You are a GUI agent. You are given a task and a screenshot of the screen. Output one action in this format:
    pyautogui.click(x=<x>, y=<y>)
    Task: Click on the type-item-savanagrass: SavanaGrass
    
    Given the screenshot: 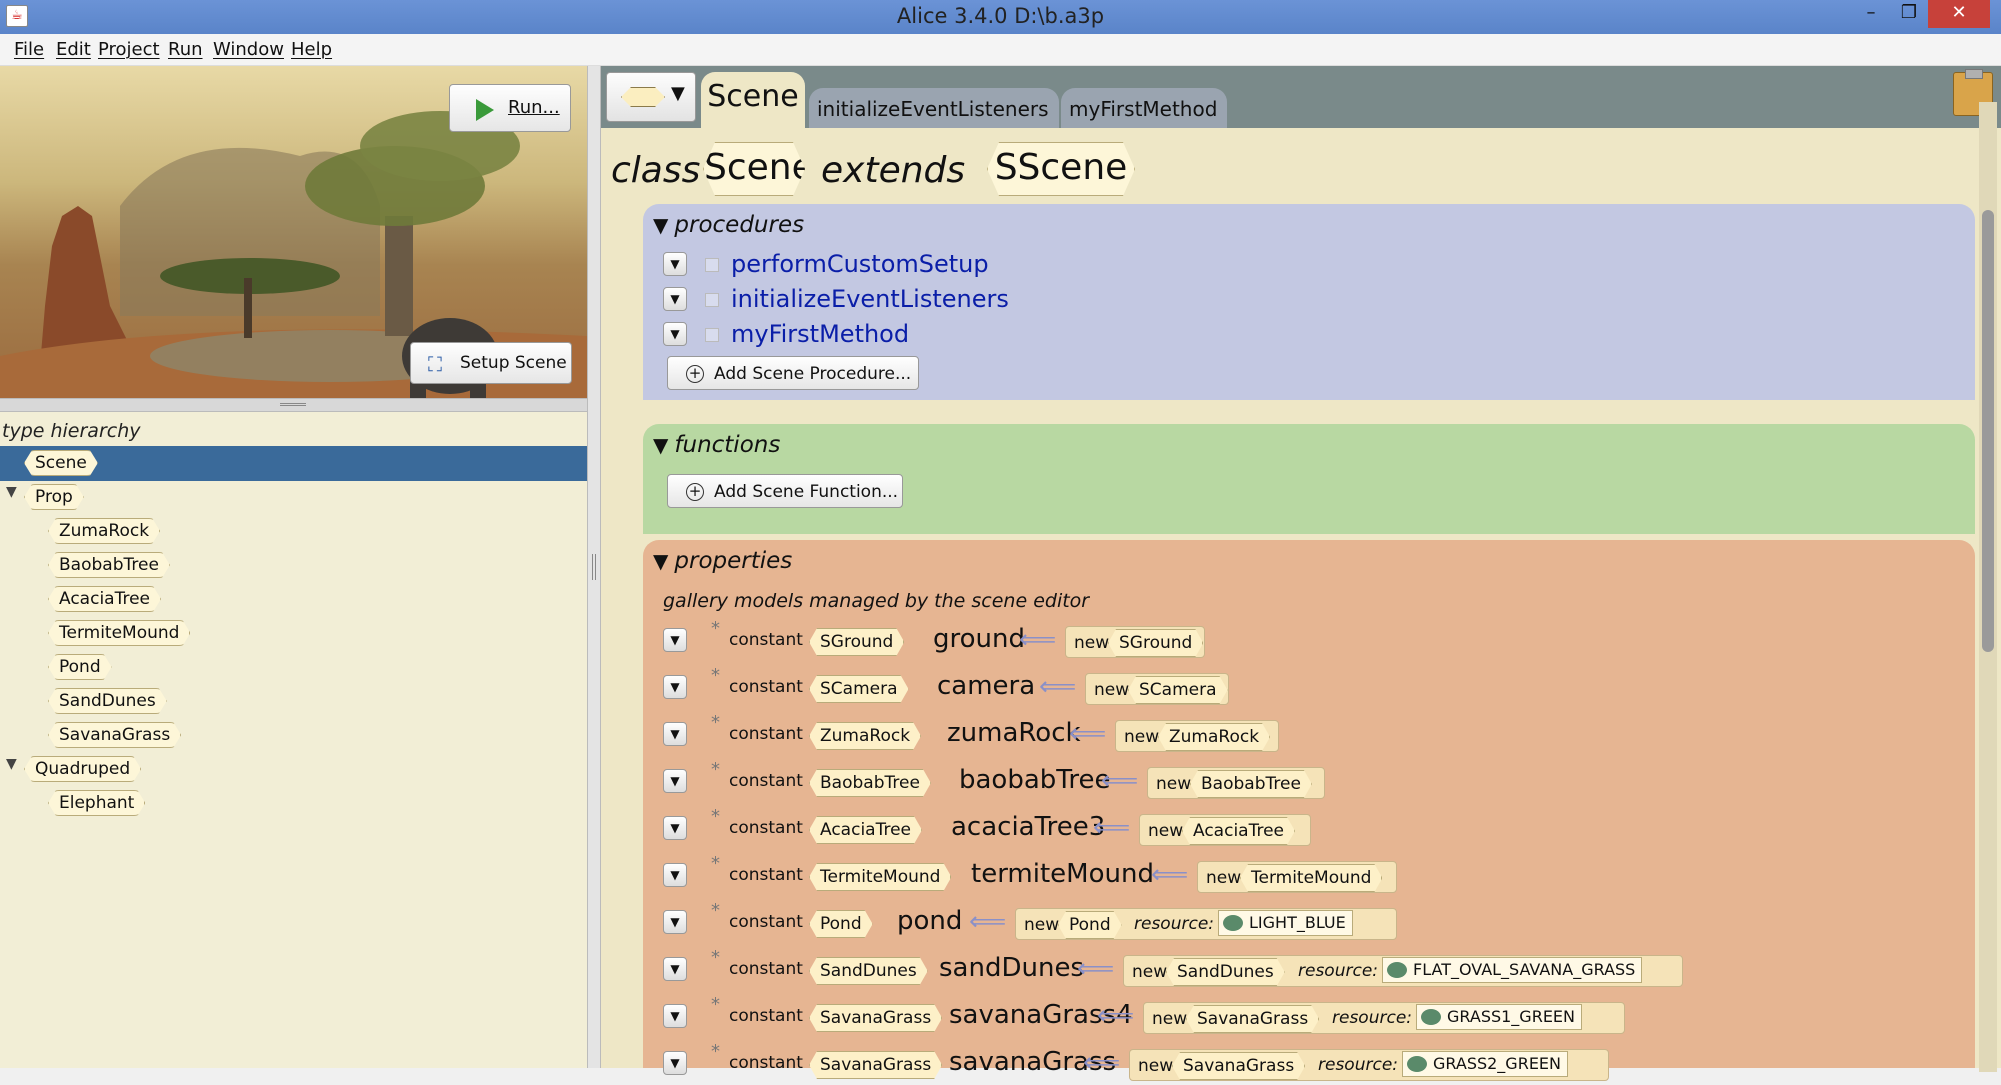 What is the action you would take?
    pyautogui.click(x=114, y=735)
    